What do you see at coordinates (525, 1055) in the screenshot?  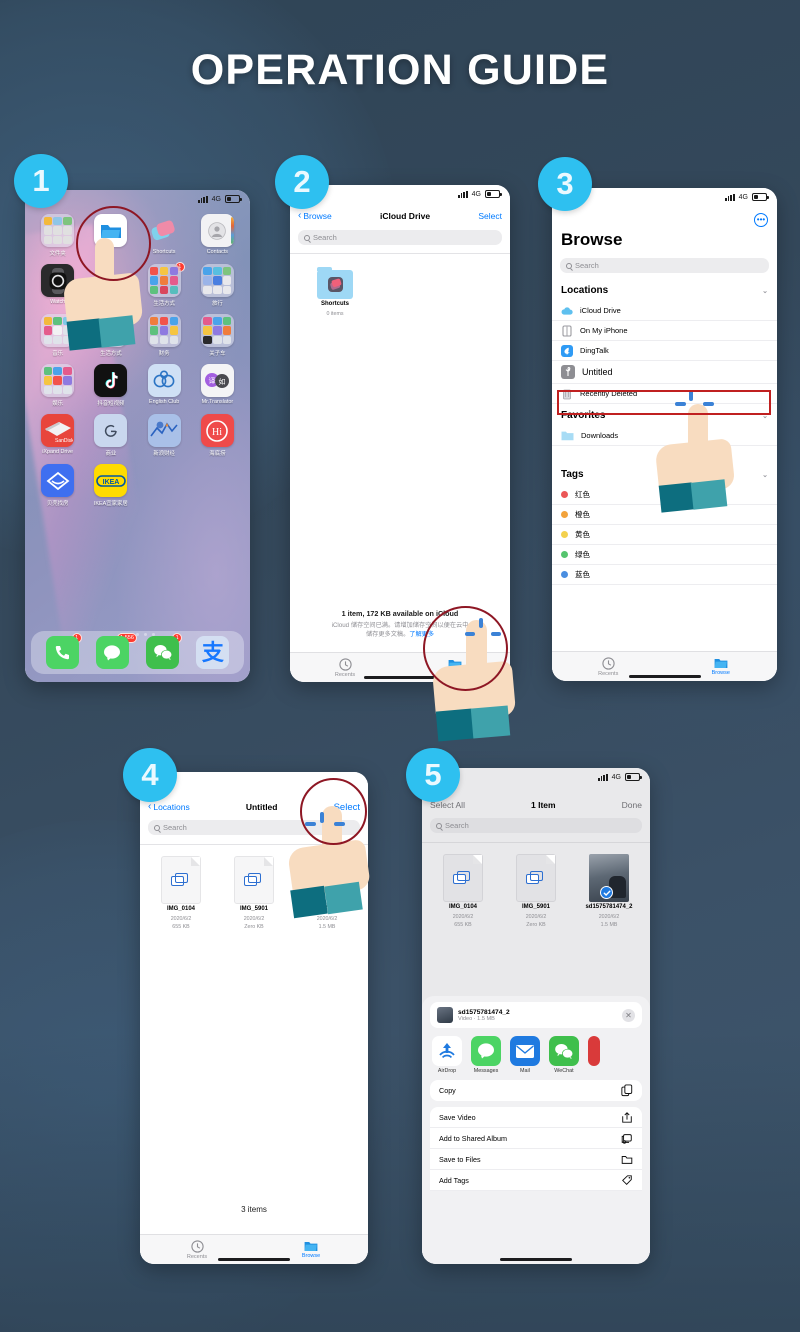 I see `share-target-mail: Mail` at bounding box center [525, 1055].